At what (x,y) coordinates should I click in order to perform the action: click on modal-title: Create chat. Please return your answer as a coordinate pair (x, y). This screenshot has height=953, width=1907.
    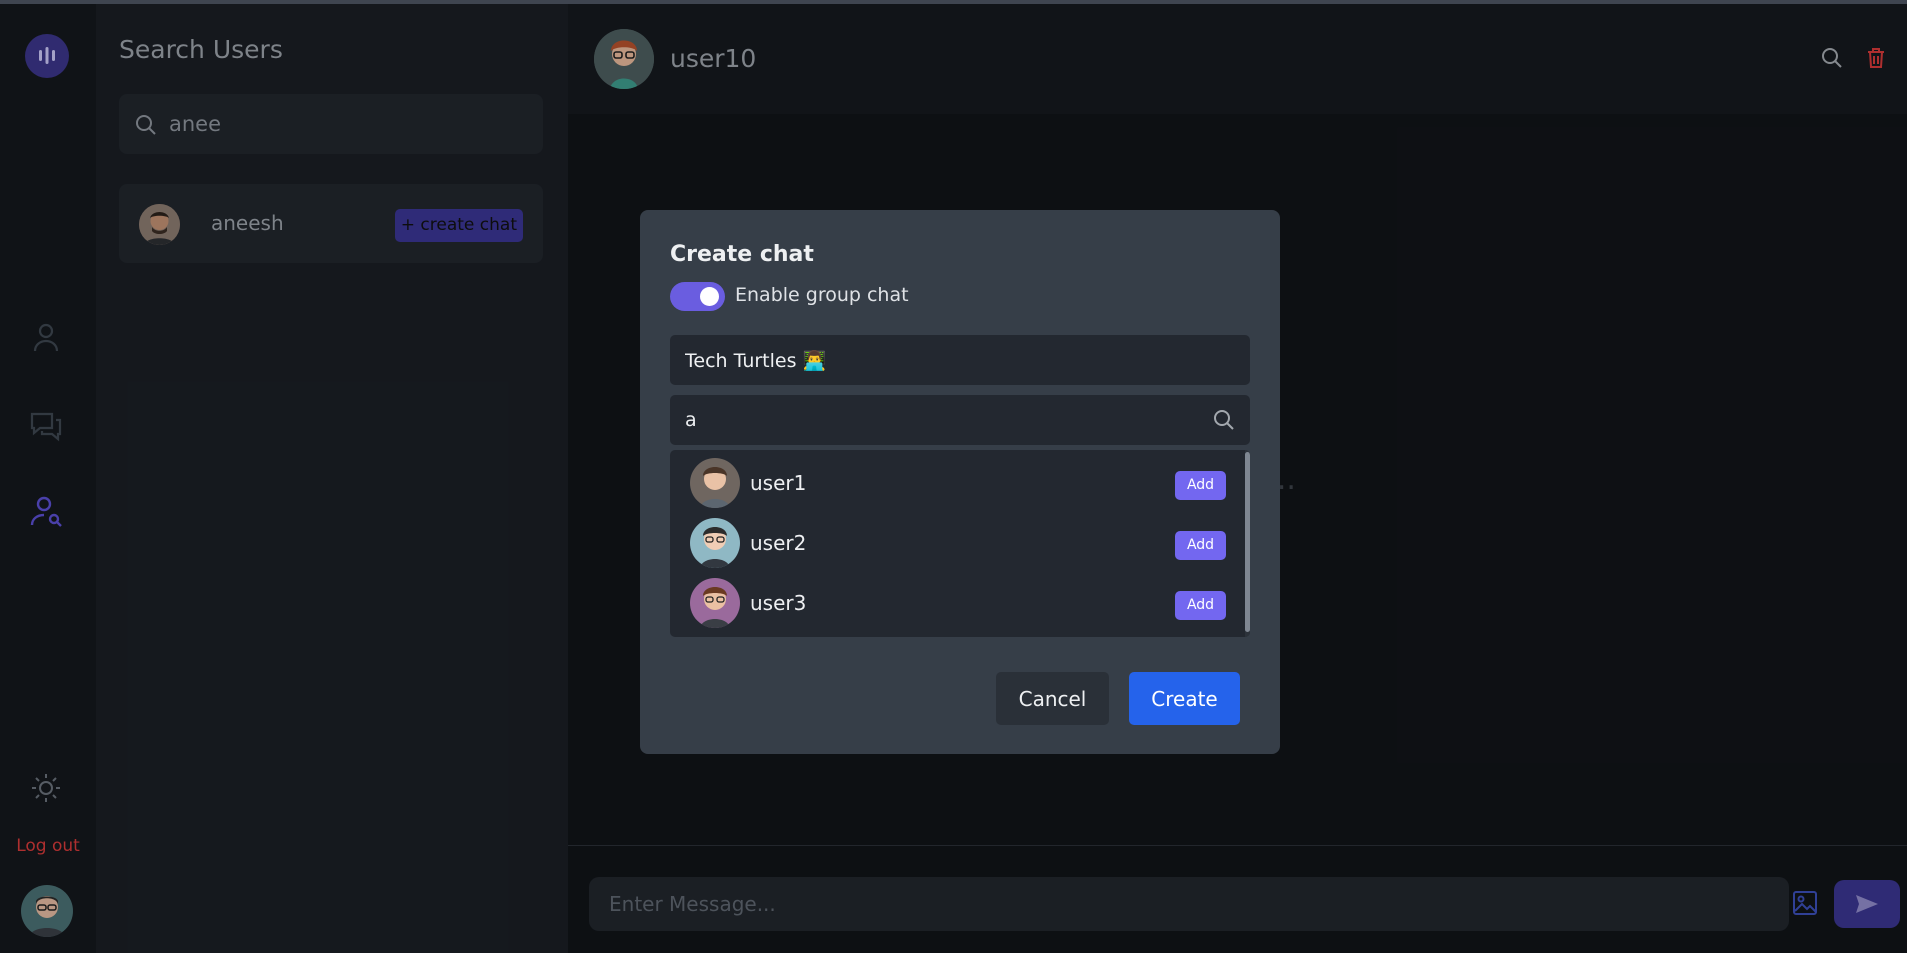
    Looking at the image, I should click on (742, 254).